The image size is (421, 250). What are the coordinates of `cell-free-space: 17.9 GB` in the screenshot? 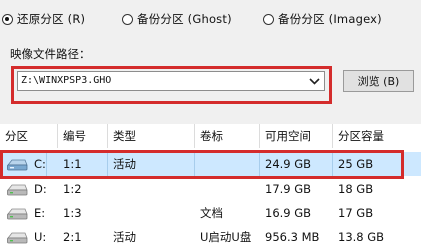 It's located at (288, 189).